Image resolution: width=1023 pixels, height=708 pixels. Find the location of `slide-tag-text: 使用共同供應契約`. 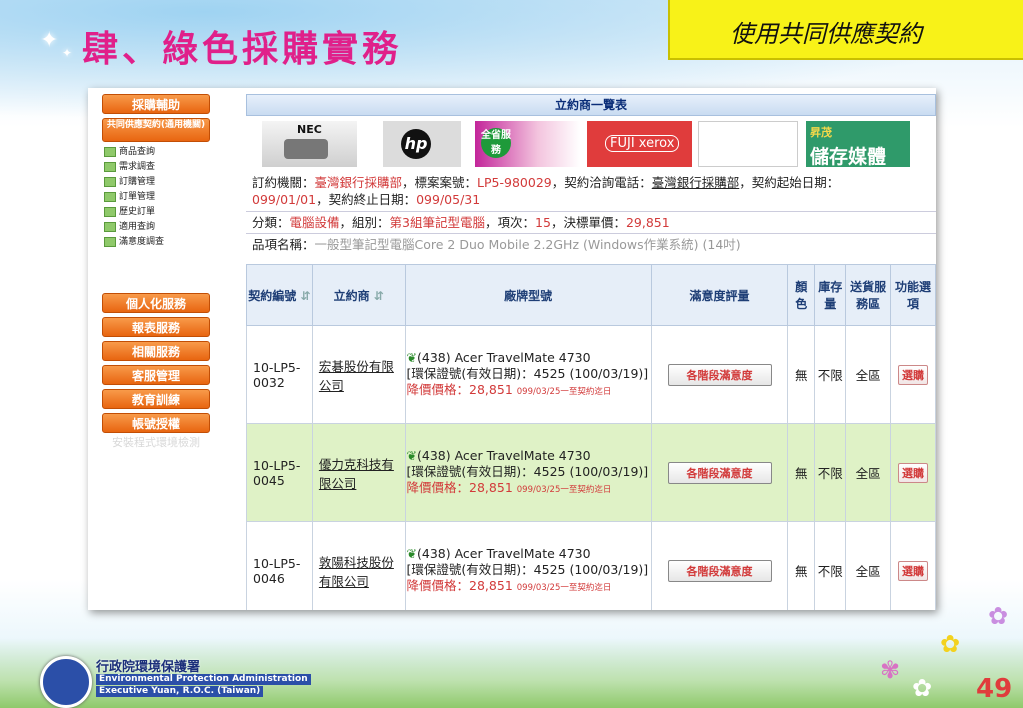

slide-tag-text: 使用共同供應契約 is located at coordinates (826, 34).